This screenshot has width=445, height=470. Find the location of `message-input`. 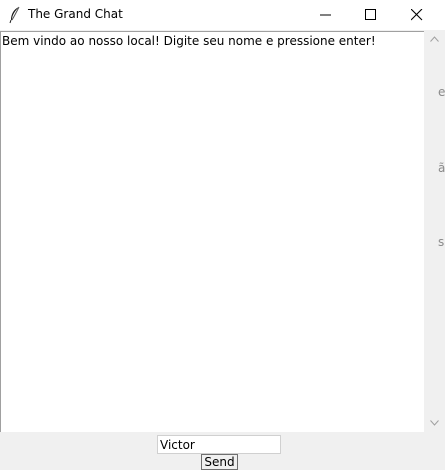

message-input is located at coordinates (219, 444).